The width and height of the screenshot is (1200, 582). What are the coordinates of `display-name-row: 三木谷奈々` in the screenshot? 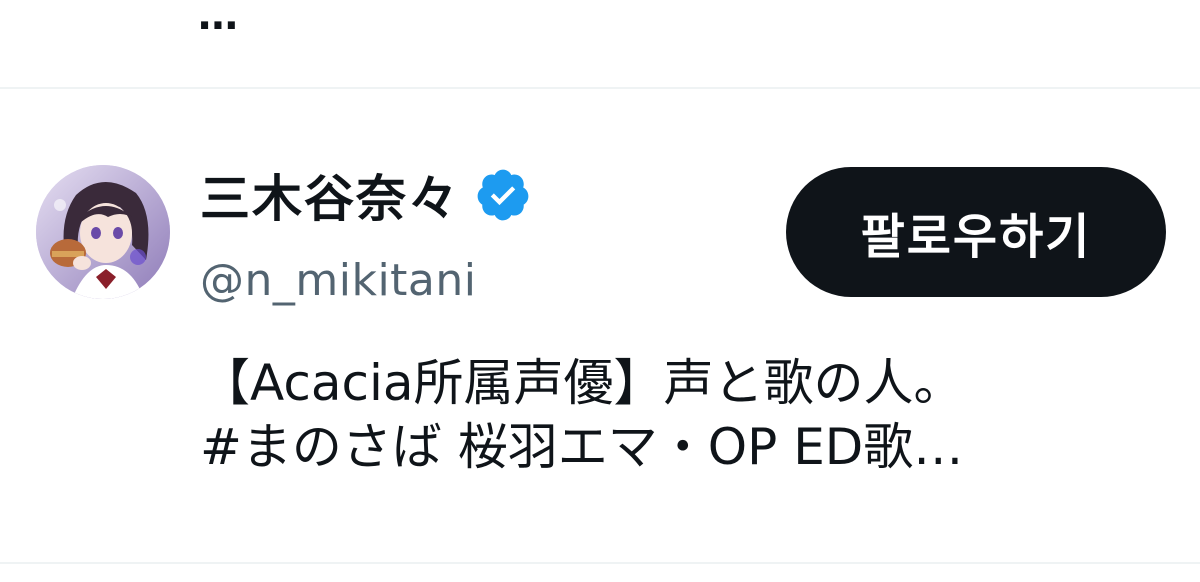 It's located at (366, 195).